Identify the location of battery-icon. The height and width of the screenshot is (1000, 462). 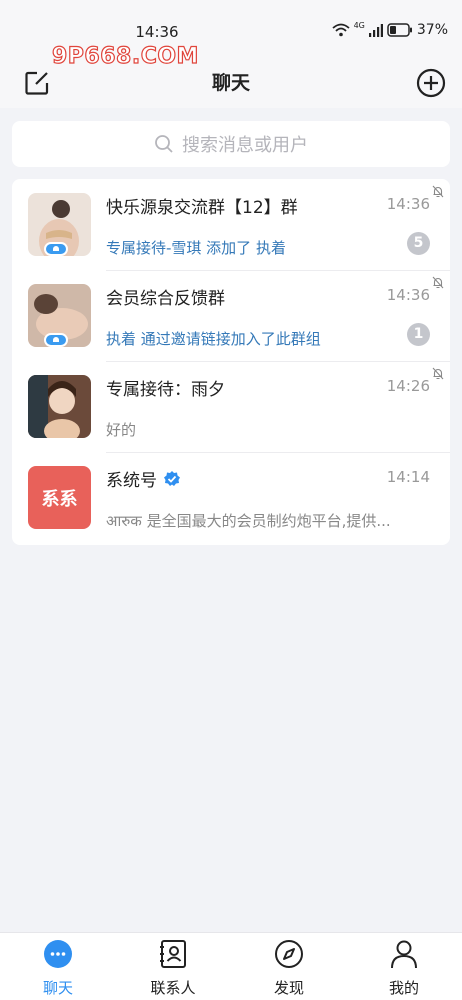
(399, 30).